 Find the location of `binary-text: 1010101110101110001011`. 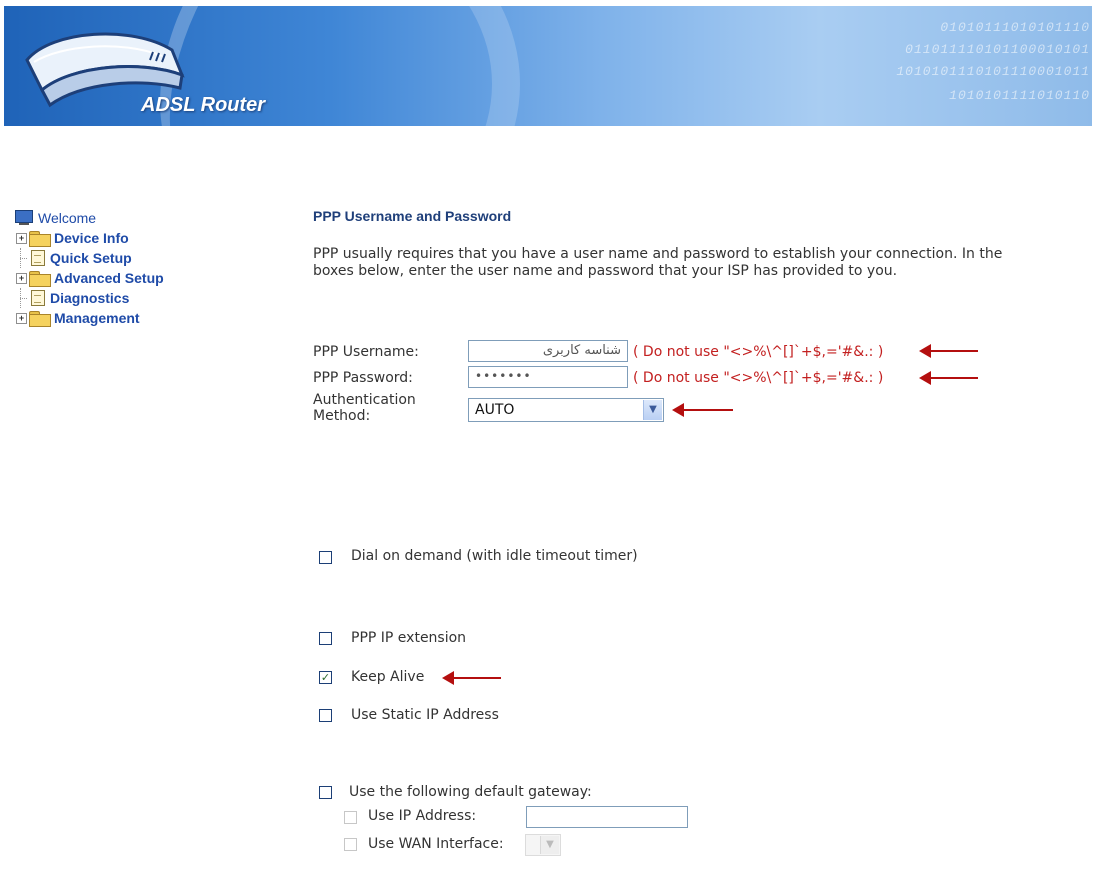

binary-text: 1010101110101110001011 is located at coordinates (993, 71).